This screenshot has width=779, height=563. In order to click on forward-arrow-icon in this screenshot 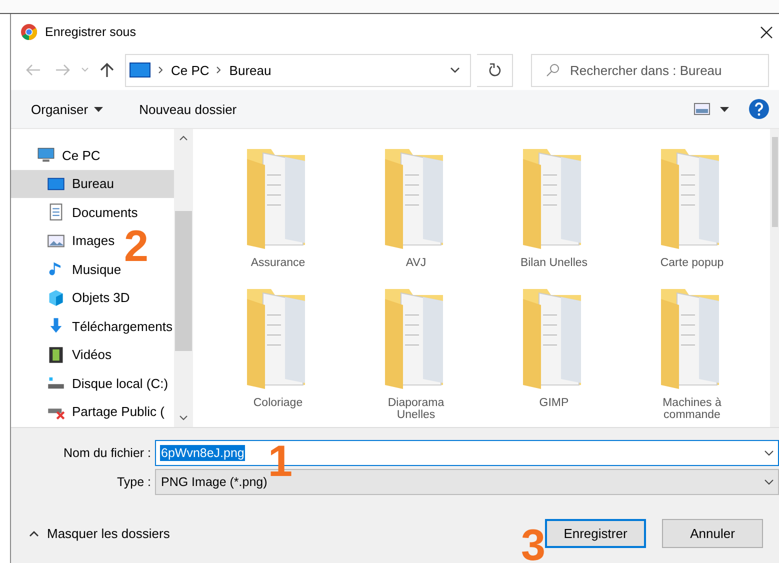, I will do `click(63, 70)`.